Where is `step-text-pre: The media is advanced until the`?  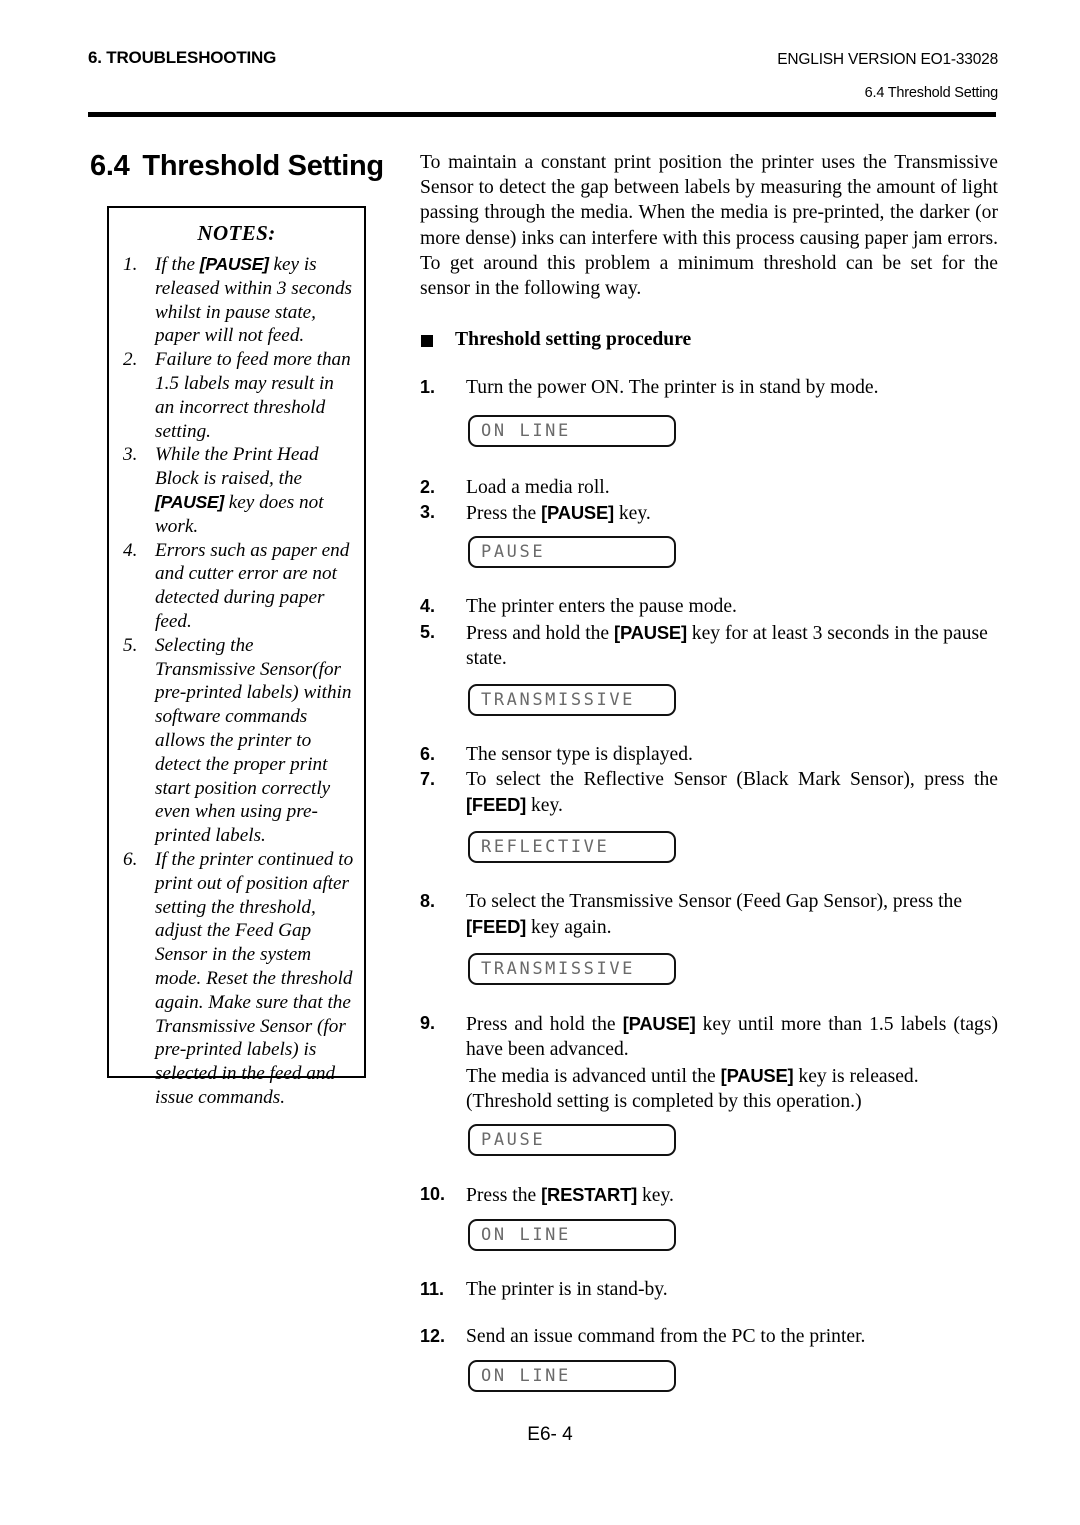 step-text-pre: The media is advanced until the is located at coordinates (593, 1076).